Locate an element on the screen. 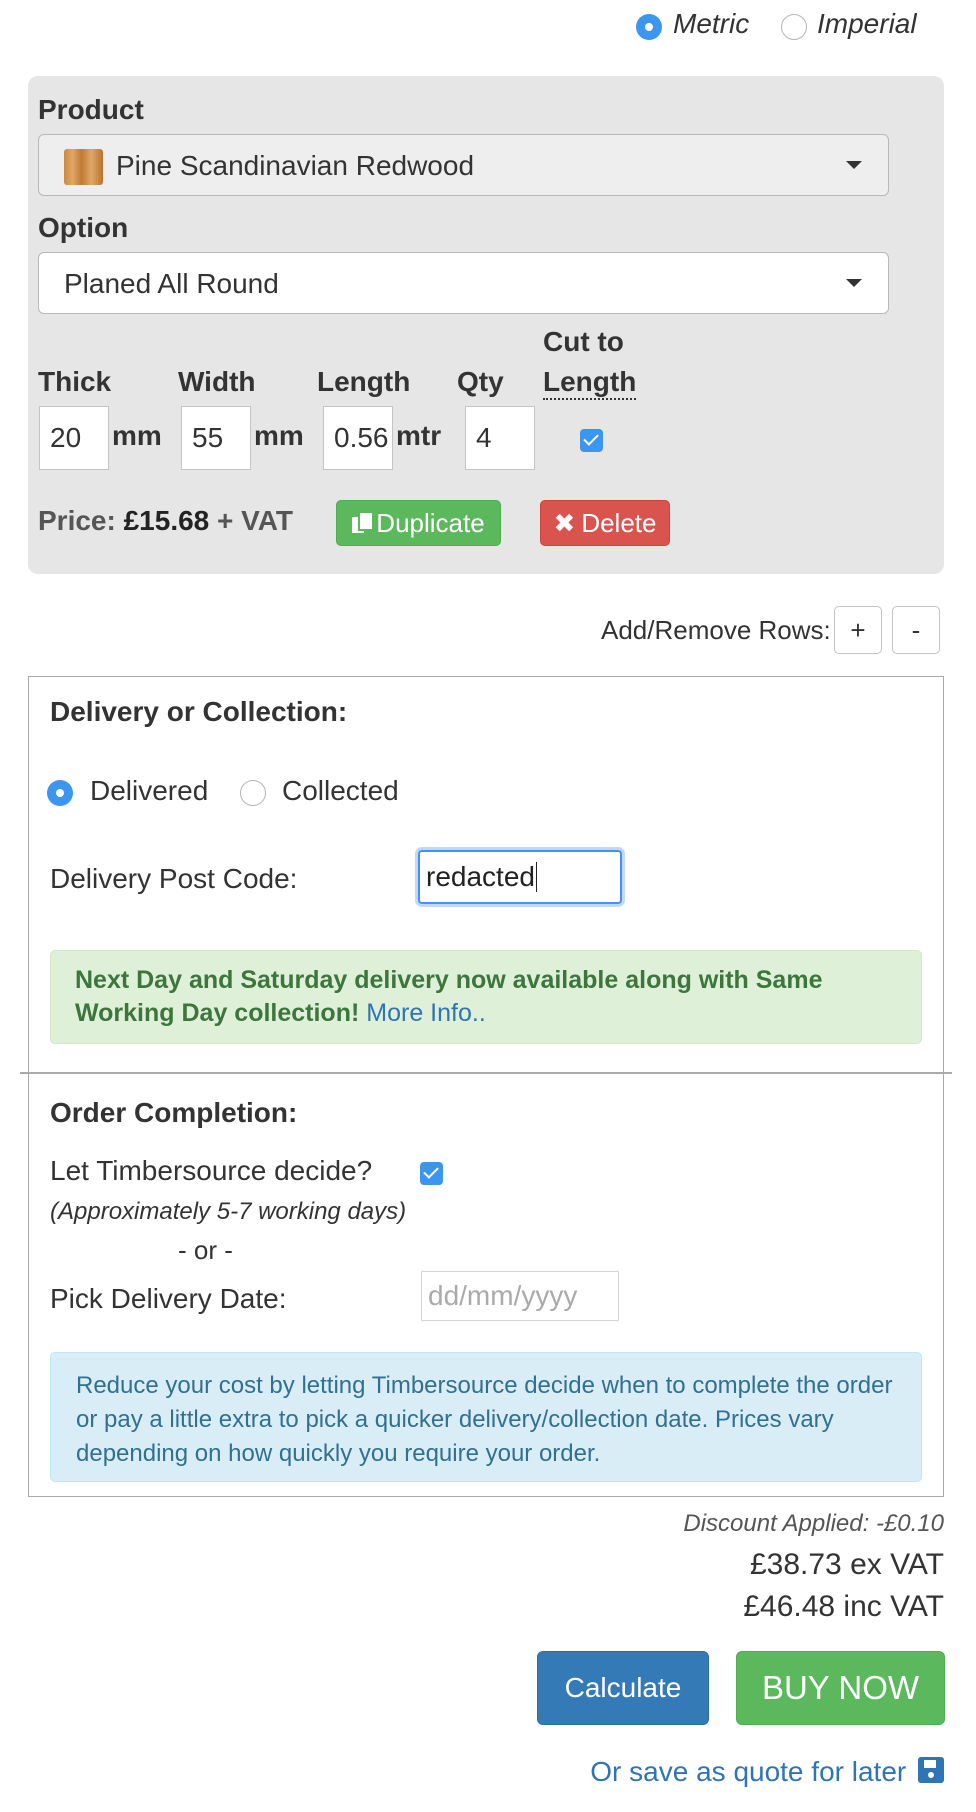 The width and height of the screenshot is (976, 1812). delivered-label: Delivered is located at coordinates (149, 791).